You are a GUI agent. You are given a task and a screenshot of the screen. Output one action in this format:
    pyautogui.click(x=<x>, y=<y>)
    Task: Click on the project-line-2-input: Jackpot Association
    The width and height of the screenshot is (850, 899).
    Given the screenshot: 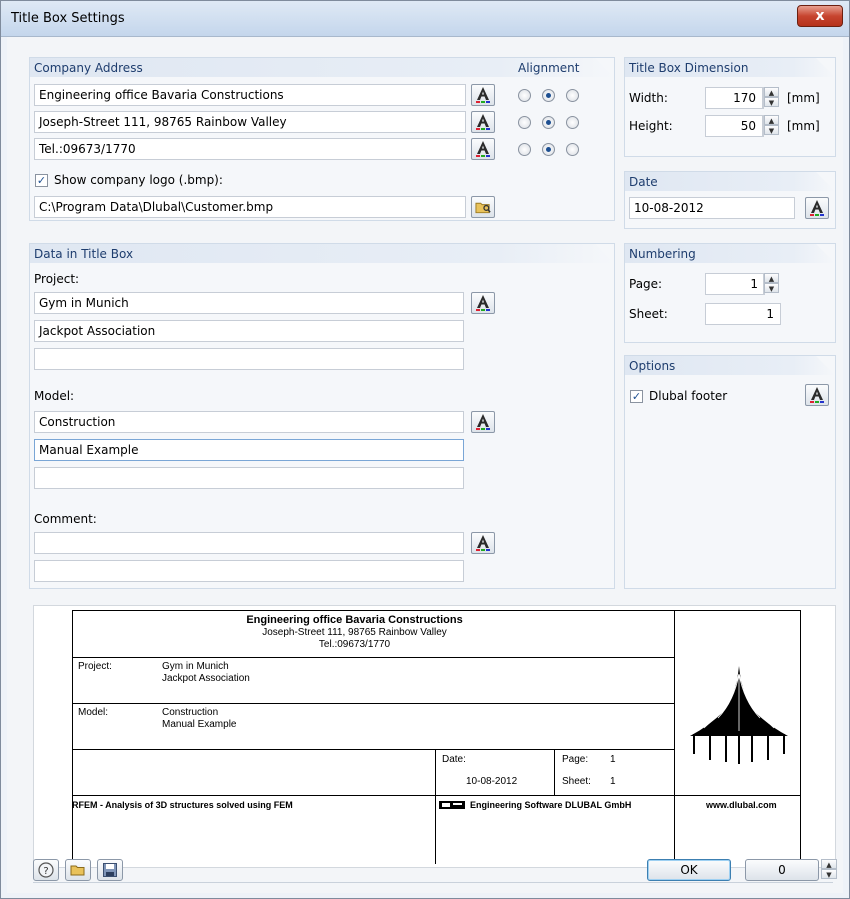 What is the action you would take?
    pyautogui.click(x=249, y=331)
    